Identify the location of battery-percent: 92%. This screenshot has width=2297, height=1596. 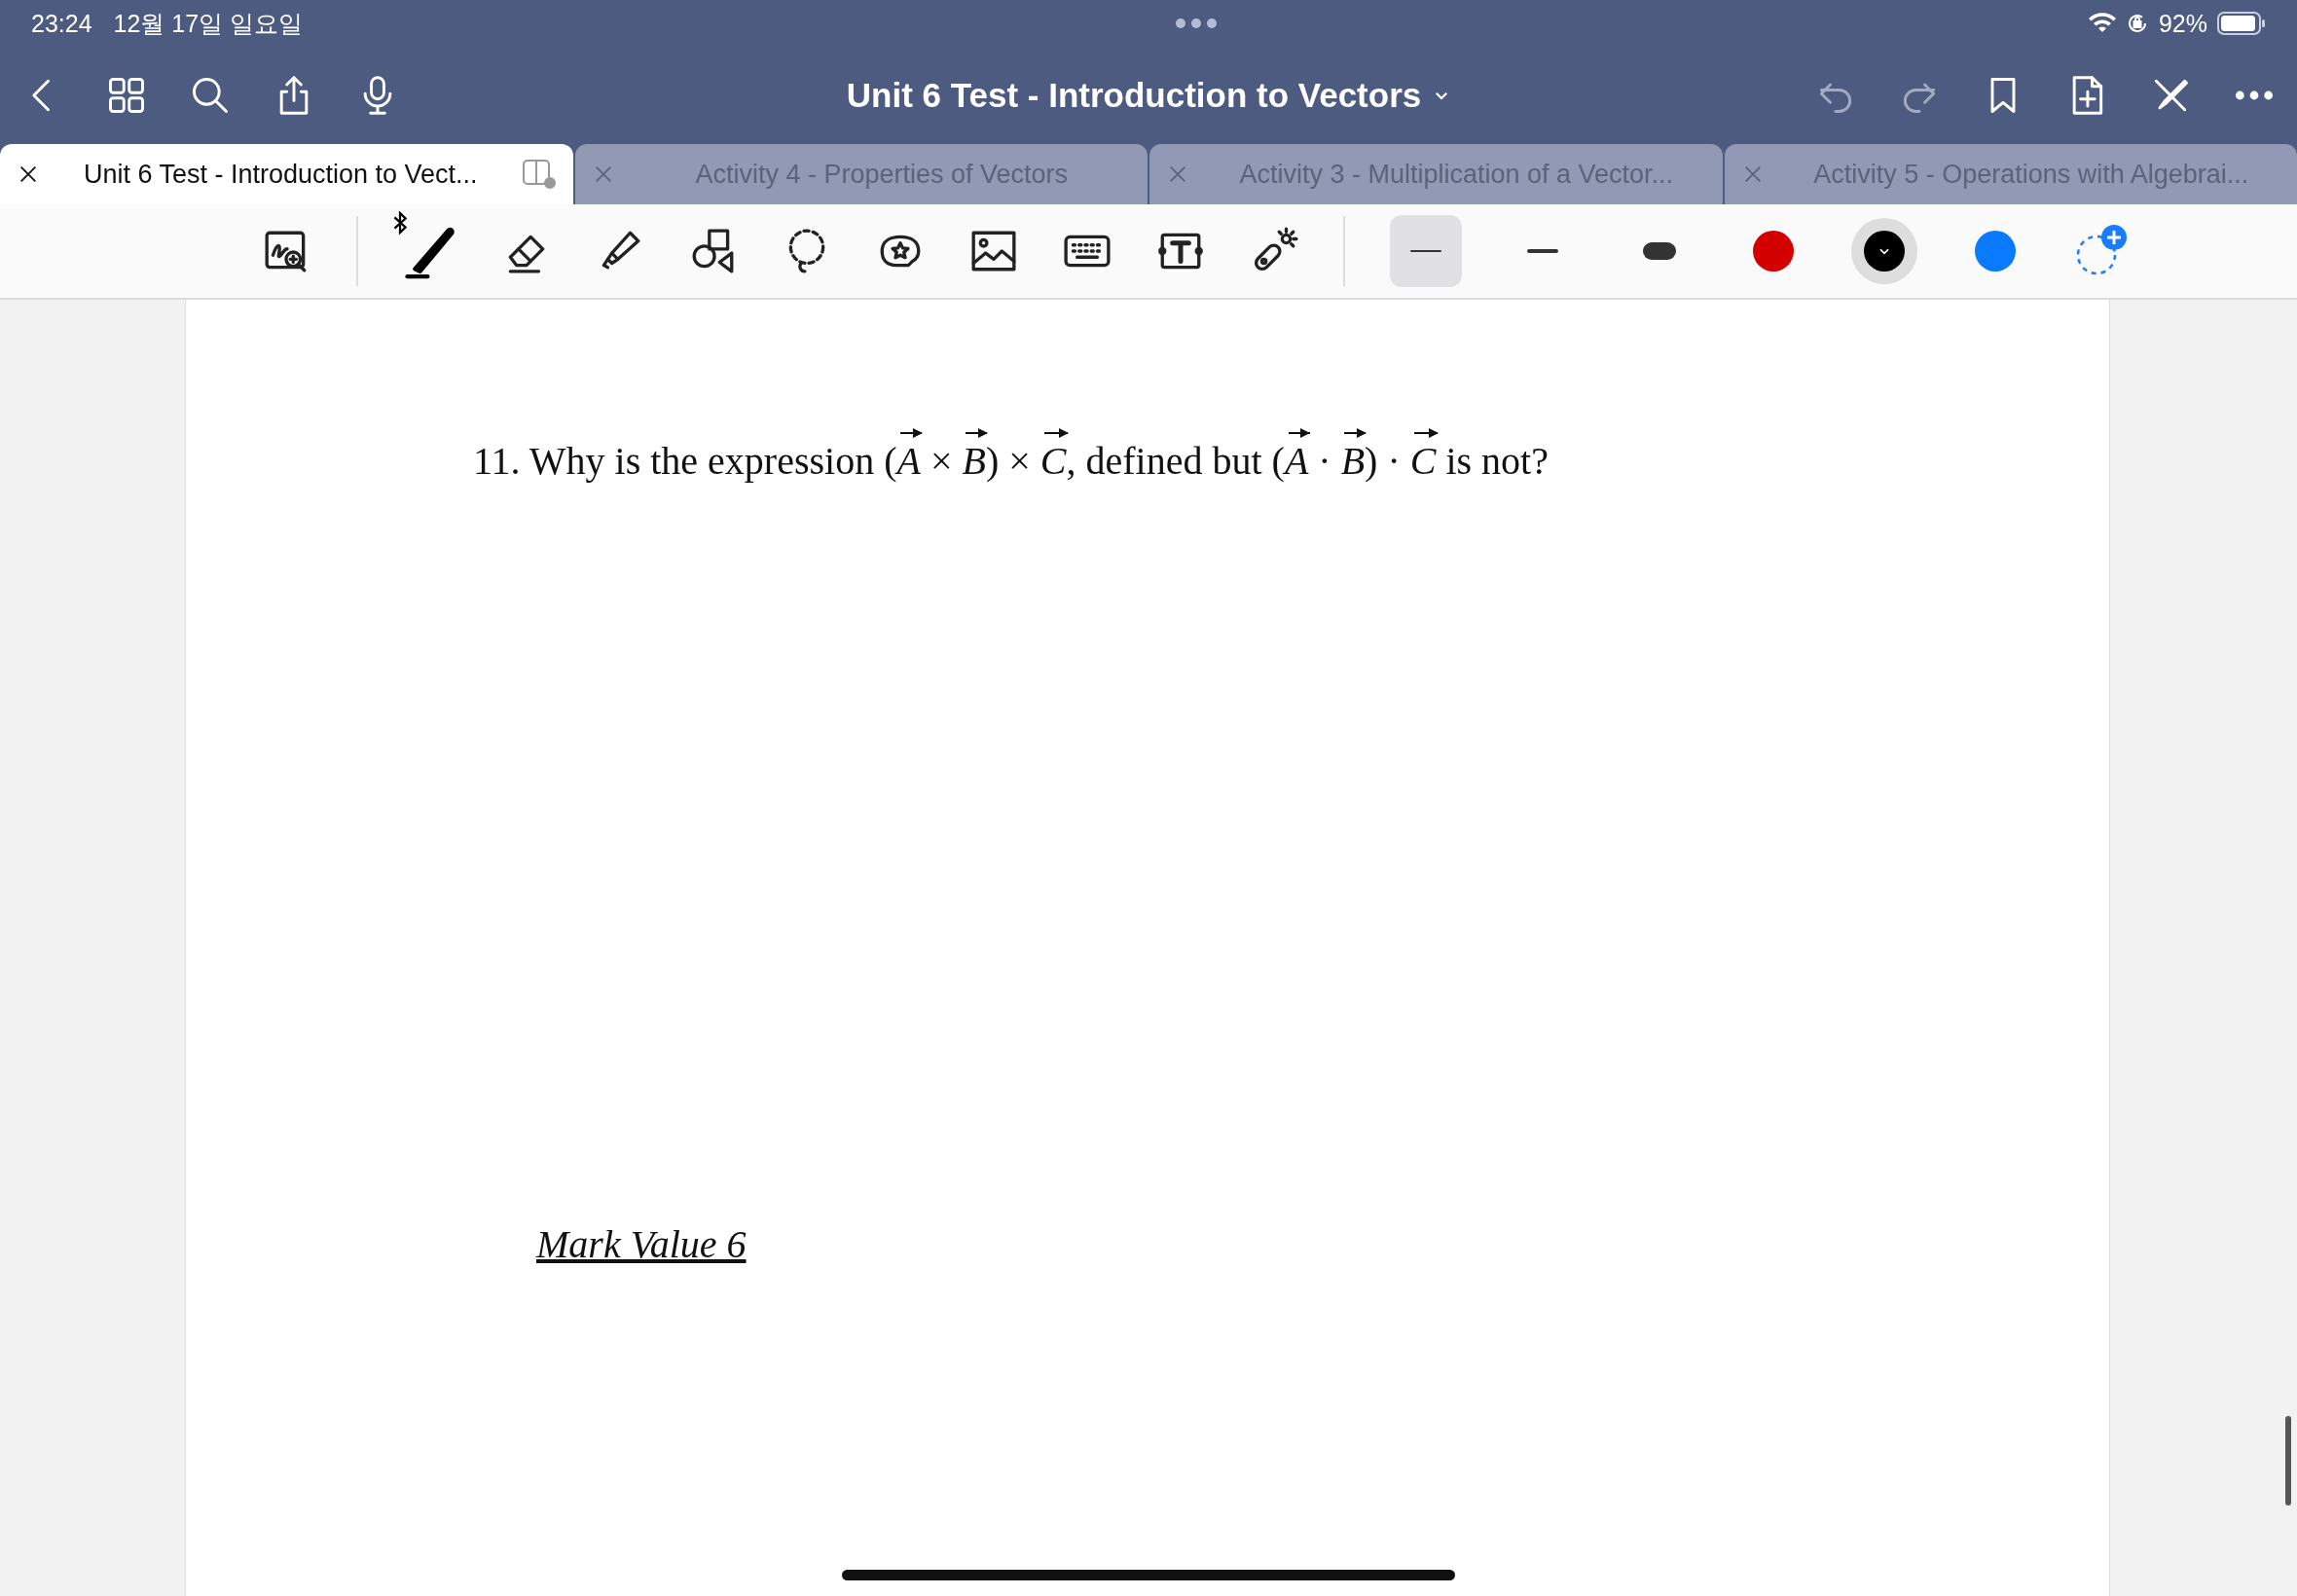
(2182, 23).